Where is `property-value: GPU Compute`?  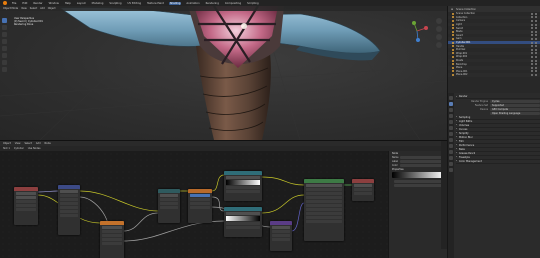
property-value: GPU Compute is located at coordinates (515, 109).